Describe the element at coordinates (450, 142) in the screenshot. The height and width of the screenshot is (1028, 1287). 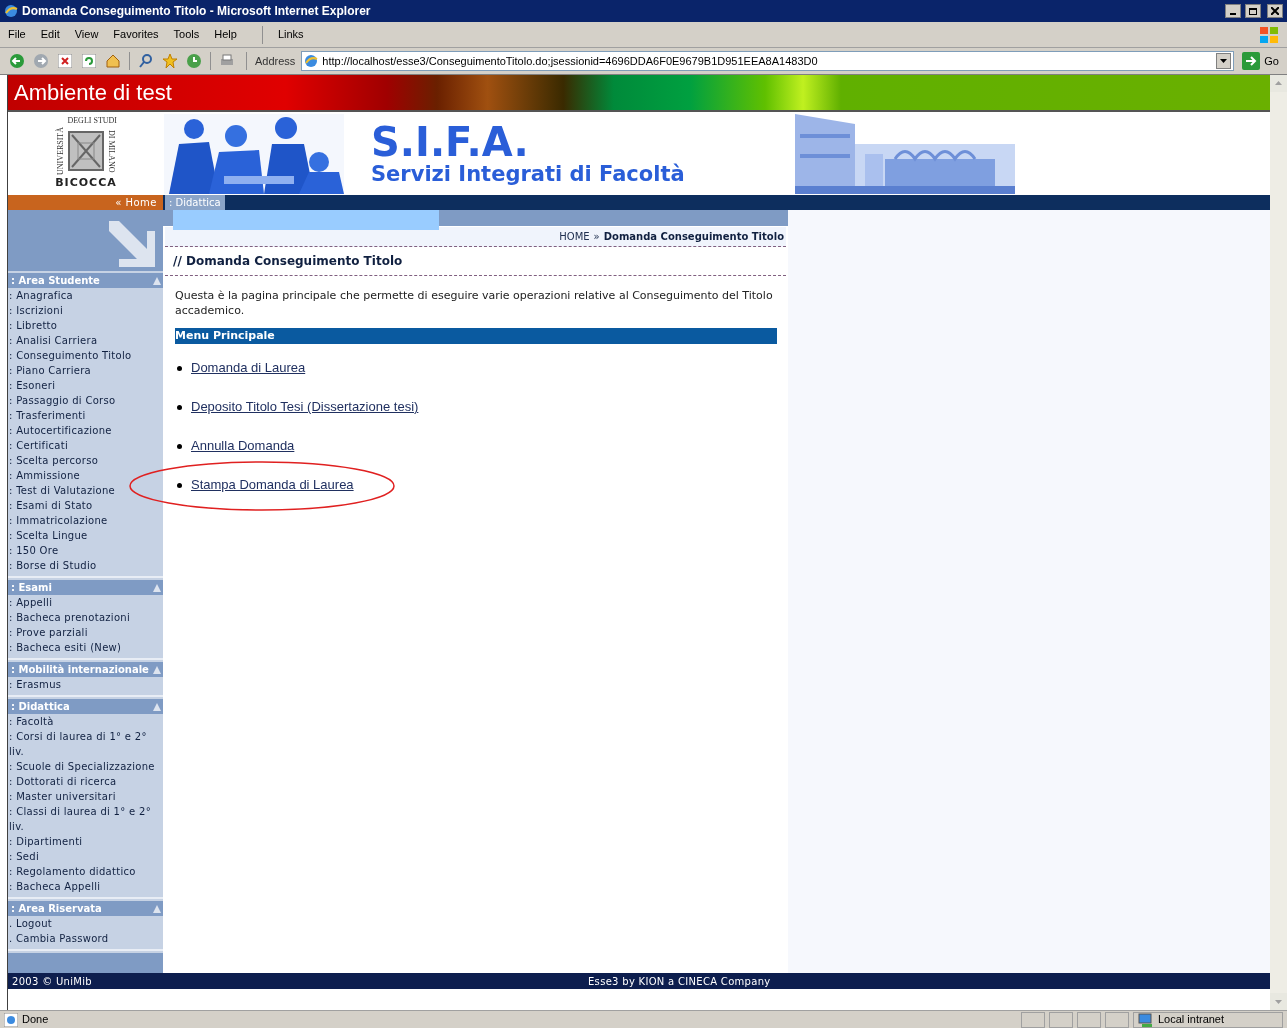
I see `sifa-acronym: S.I.F.A.` at that location.